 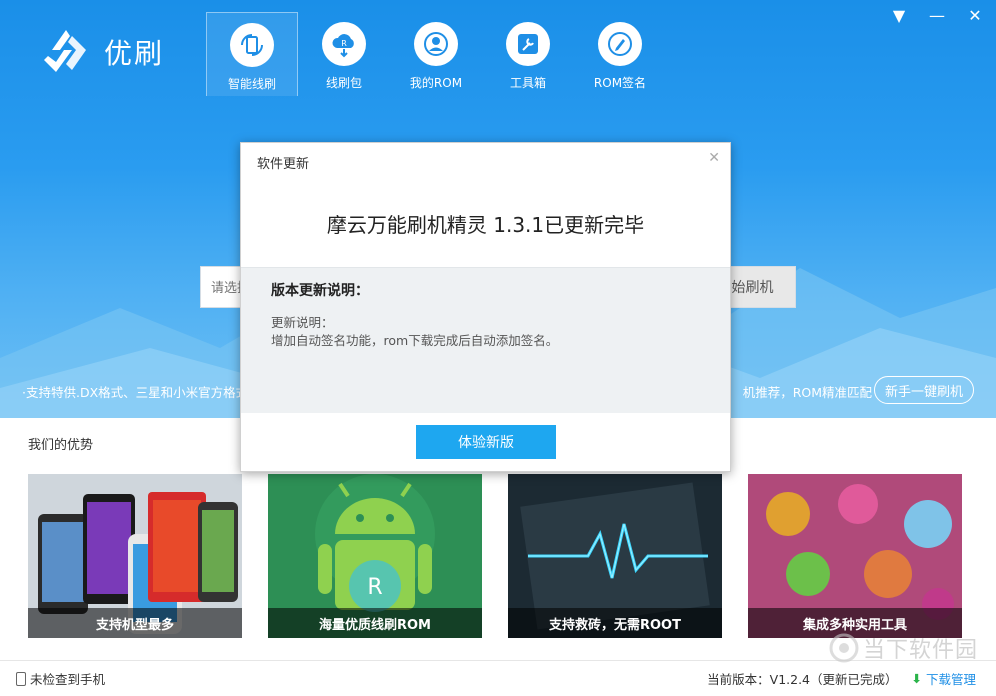 I want to click on advantage-card-tools: 集成多种实用工具, so click(x=855, y=556).